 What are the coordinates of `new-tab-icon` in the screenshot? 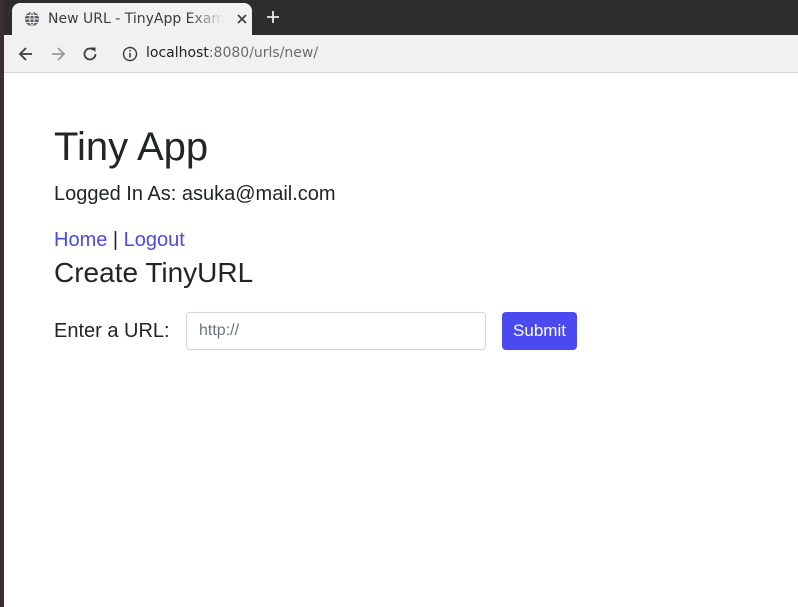 It's located at (273, 17).